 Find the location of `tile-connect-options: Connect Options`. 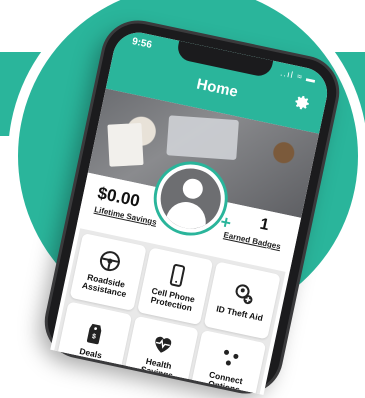

tile-connect-options: Connect Options is located at coordinates (228, 362).